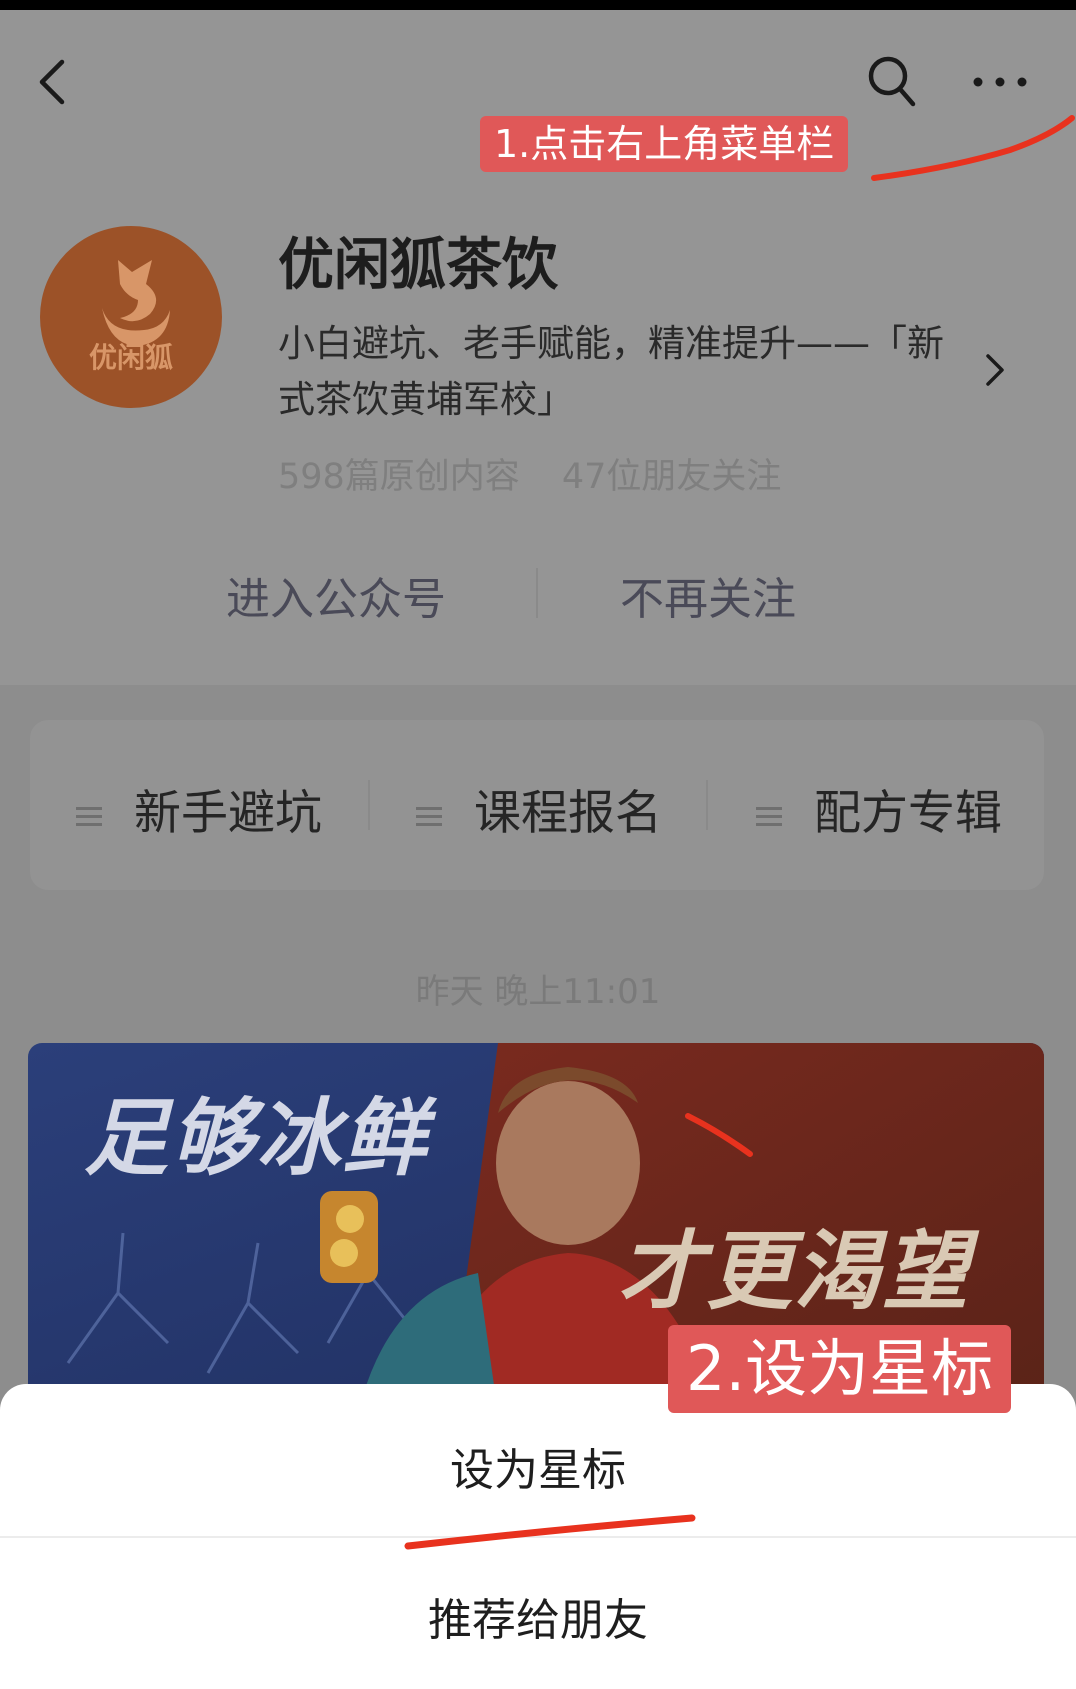 The image size is (1076, 1689). I want to click on search-icon, so click(892, 82).